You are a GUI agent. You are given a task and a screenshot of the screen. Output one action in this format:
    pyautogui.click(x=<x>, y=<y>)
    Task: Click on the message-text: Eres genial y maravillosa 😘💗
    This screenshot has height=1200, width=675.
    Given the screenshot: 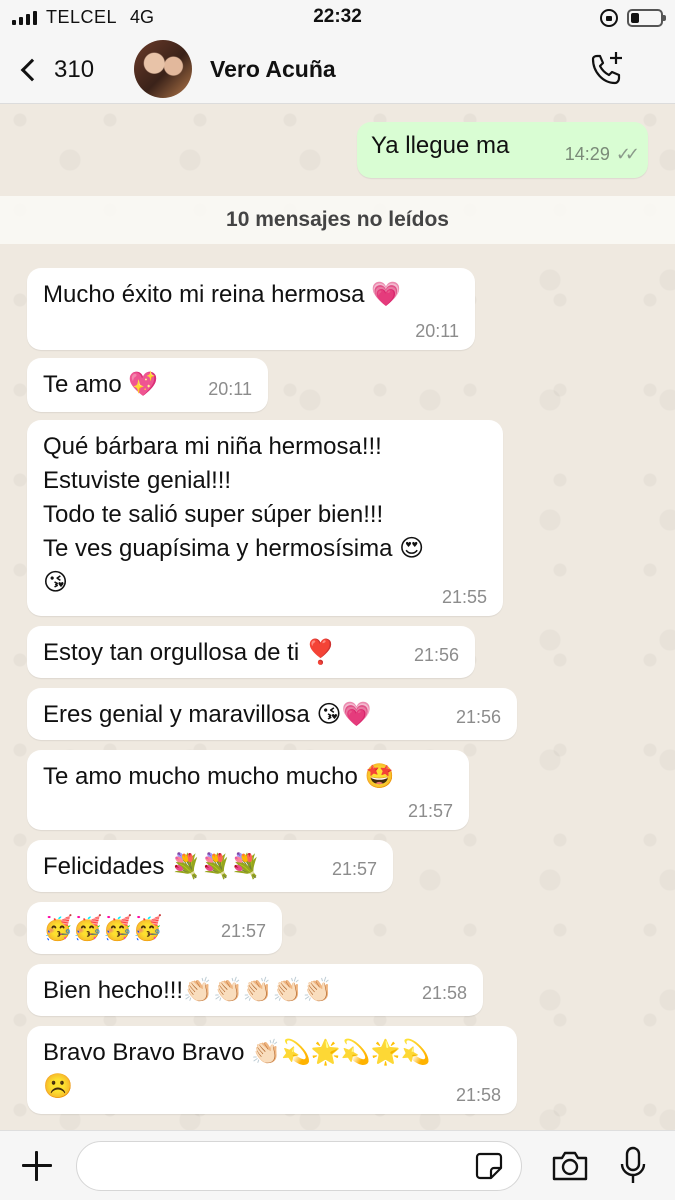 What is the action you would take?
    pyautogui.click(x=207, y=714)
    